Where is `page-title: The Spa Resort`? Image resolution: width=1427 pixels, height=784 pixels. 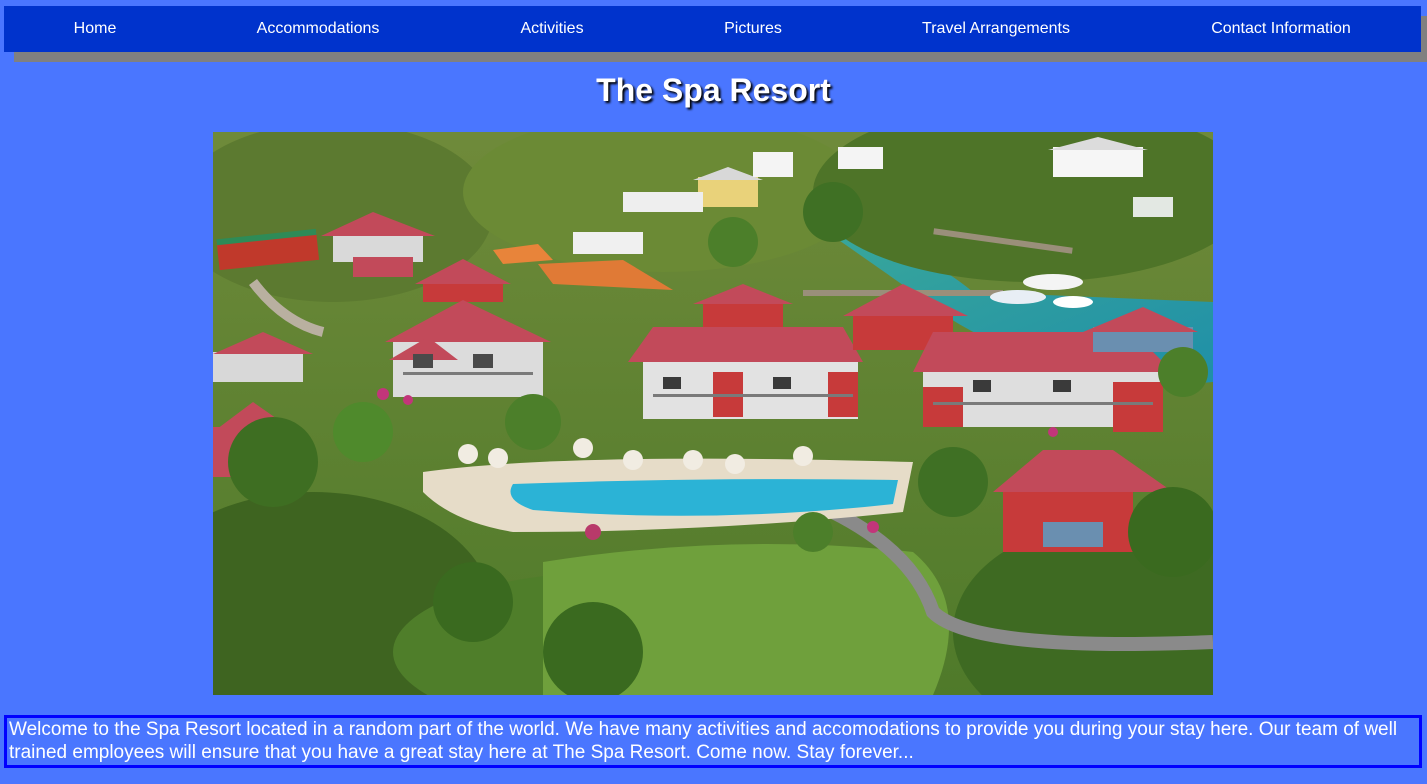 page-title: The Spa Resort is located at coordinates (713, 90).